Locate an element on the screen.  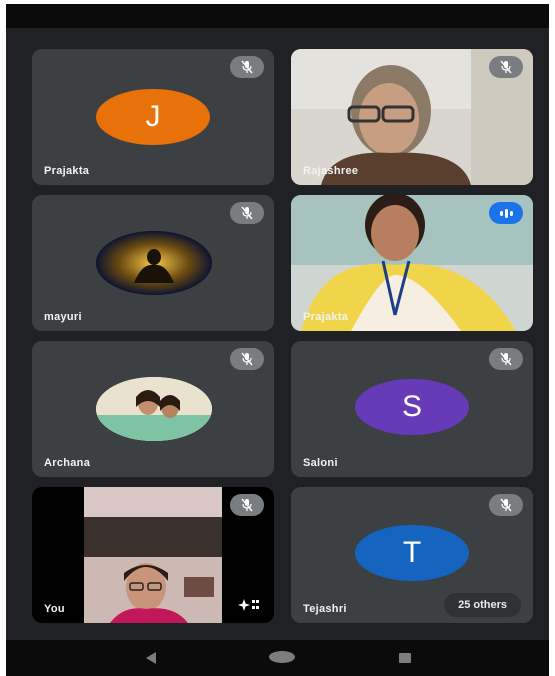
participant-tile-prajakta: J Prajakta is located at coordinates (153, 117).